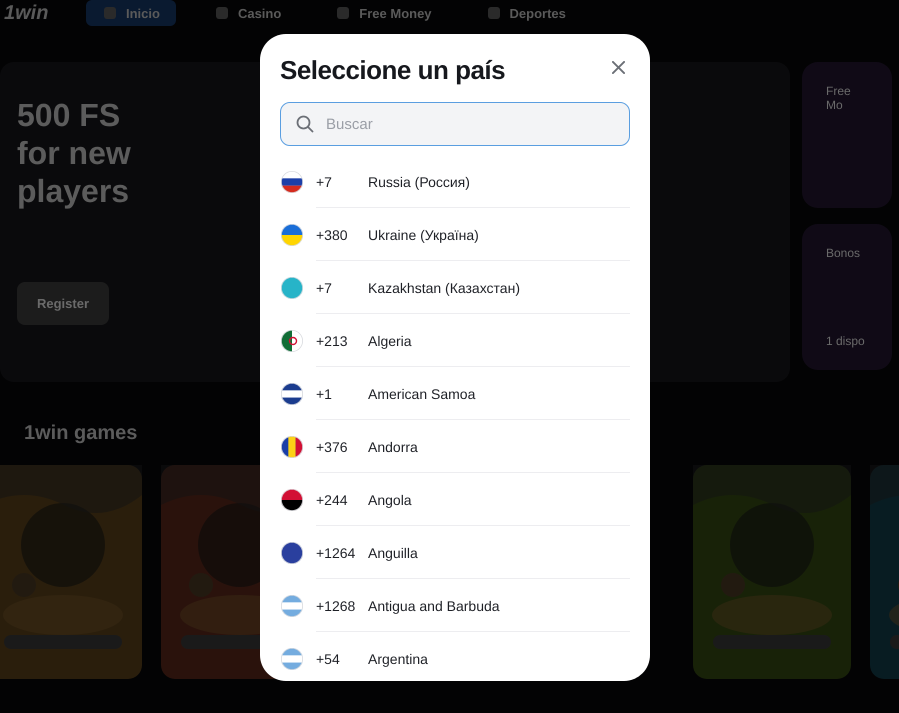  I want to click on country-name: Algeria, so click(390, 341).